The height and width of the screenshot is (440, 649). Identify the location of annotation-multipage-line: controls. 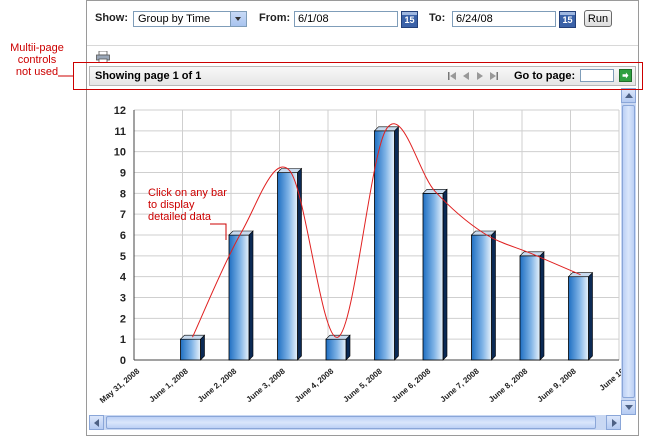
(37, 60).